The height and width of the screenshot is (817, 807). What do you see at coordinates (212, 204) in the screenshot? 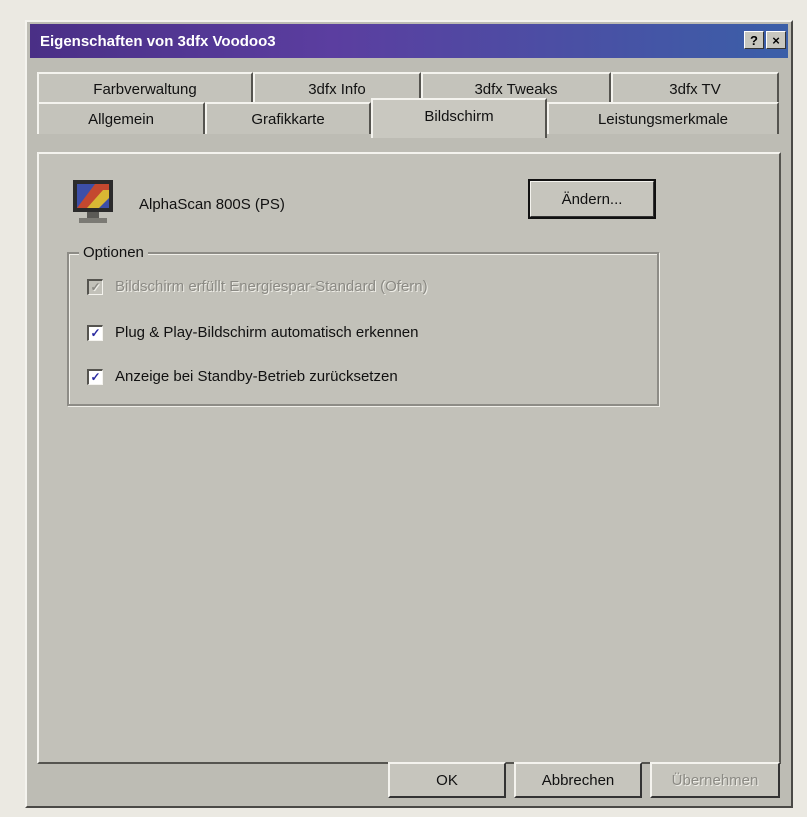
I see `monitor-name: AlphaScan 800S (PS)` at bounding box center [212, 204].